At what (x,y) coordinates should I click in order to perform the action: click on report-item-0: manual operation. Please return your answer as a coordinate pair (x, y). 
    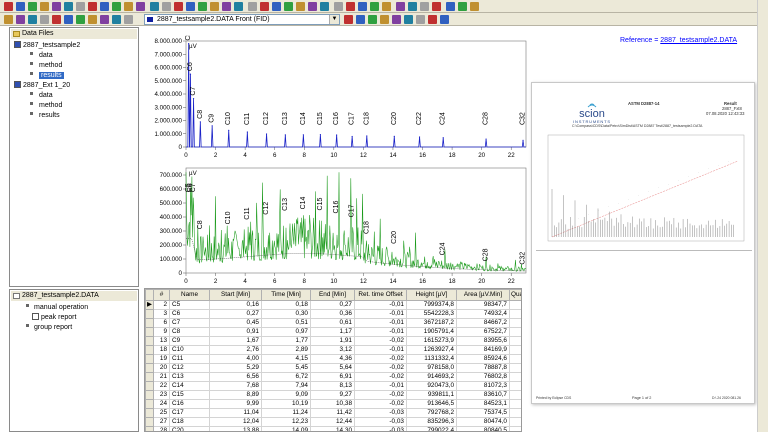
    Looking at the image, I should click on (56, 308).